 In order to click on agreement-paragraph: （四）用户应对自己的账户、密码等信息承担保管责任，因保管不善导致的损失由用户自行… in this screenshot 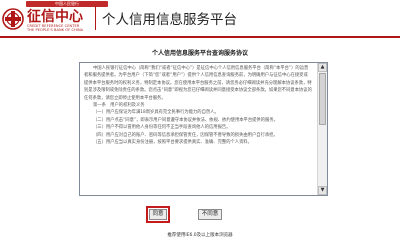, I will do `click(185, 135)`.